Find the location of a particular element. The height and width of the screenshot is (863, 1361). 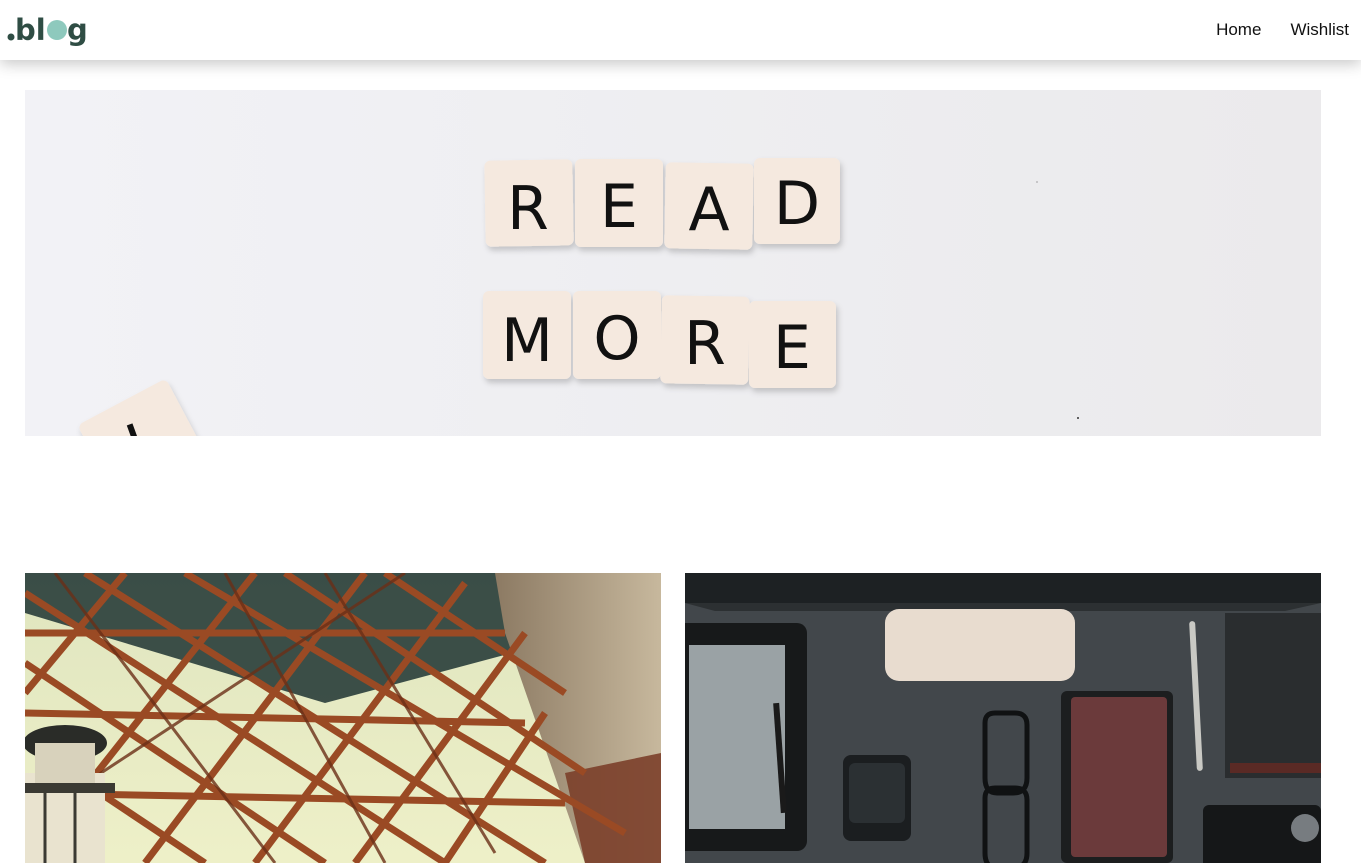

tile-row-more: M O R E is located at coordinates (659, 339).